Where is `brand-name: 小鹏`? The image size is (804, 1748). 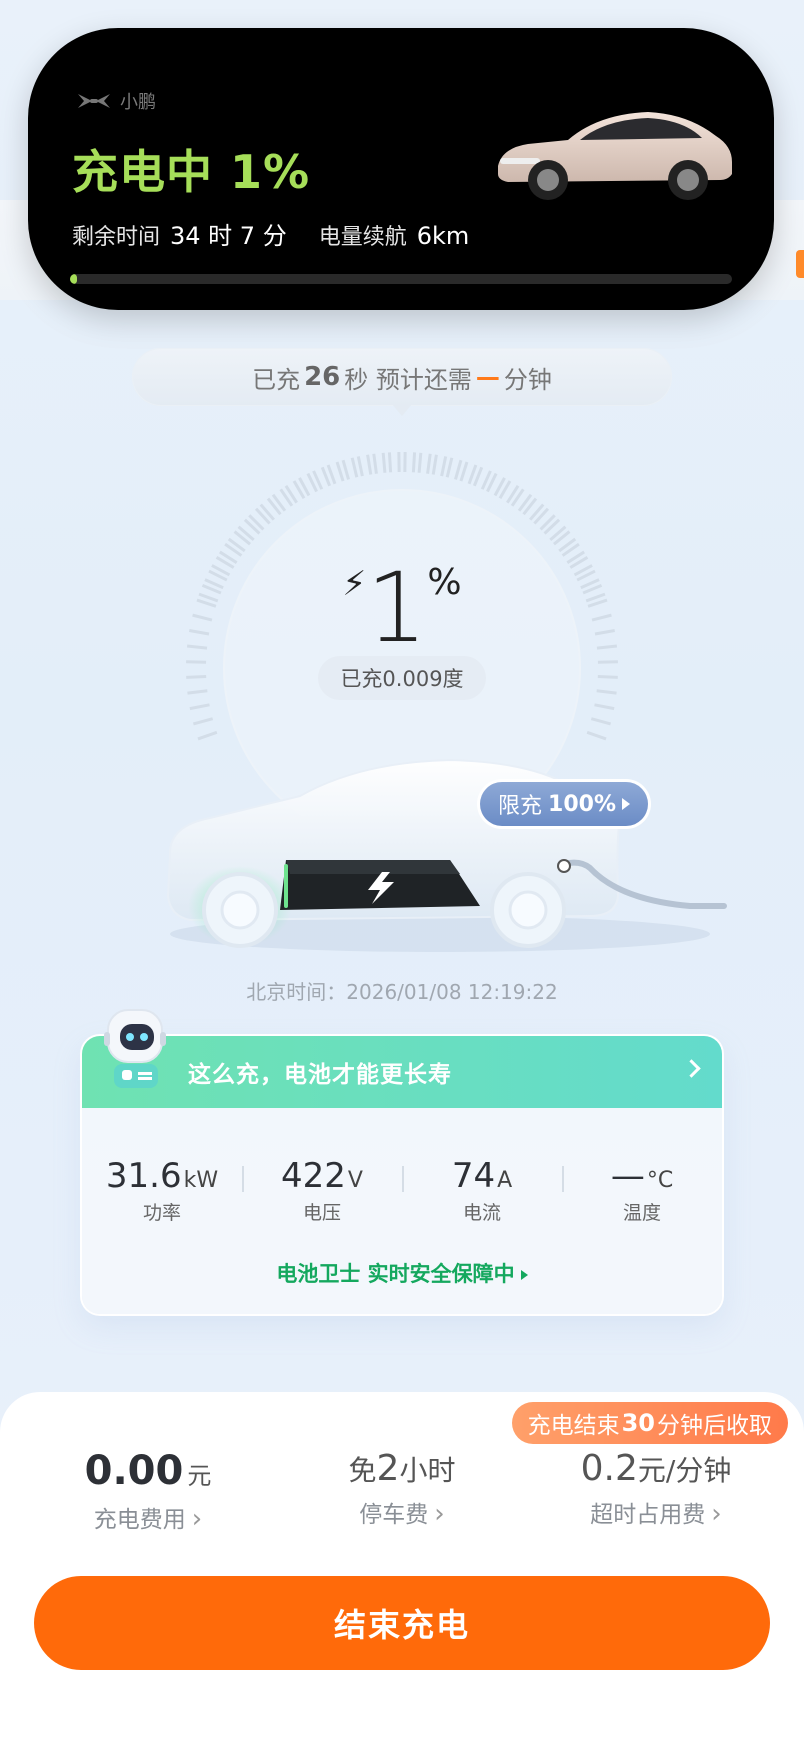
brand-name: 小鹏 is located at coordinates (138, 102).